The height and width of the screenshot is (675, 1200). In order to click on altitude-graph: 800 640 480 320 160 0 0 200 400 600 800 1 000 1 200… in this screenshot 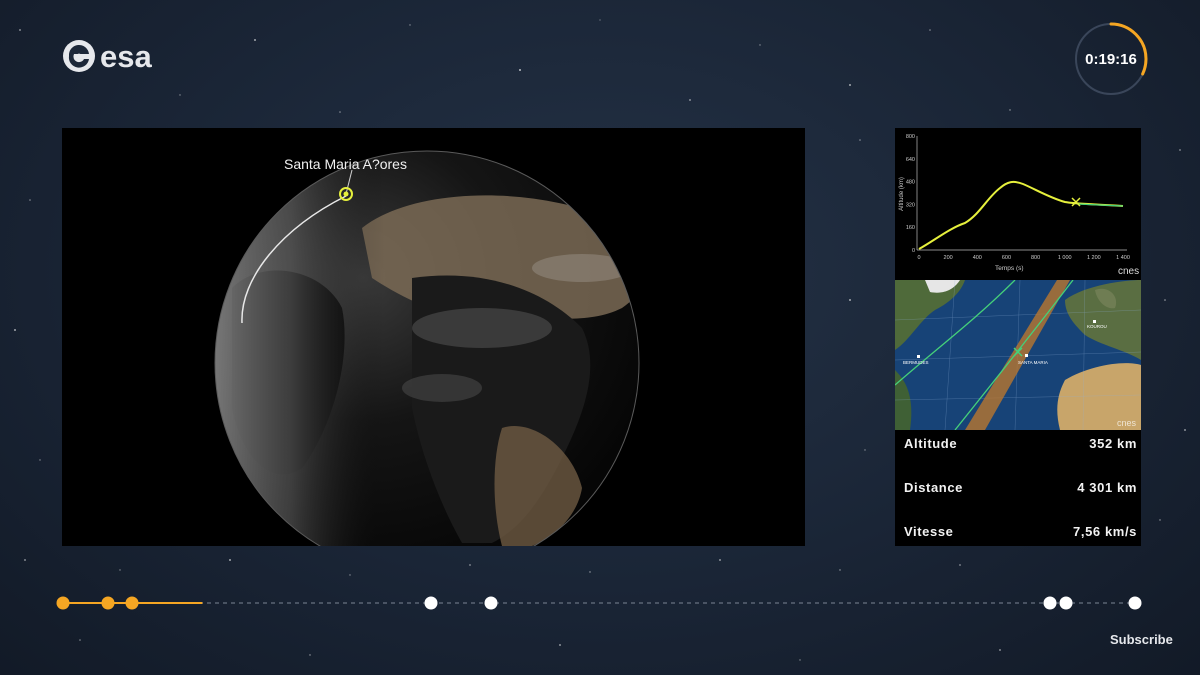, I will do `click(1018, 203)`.